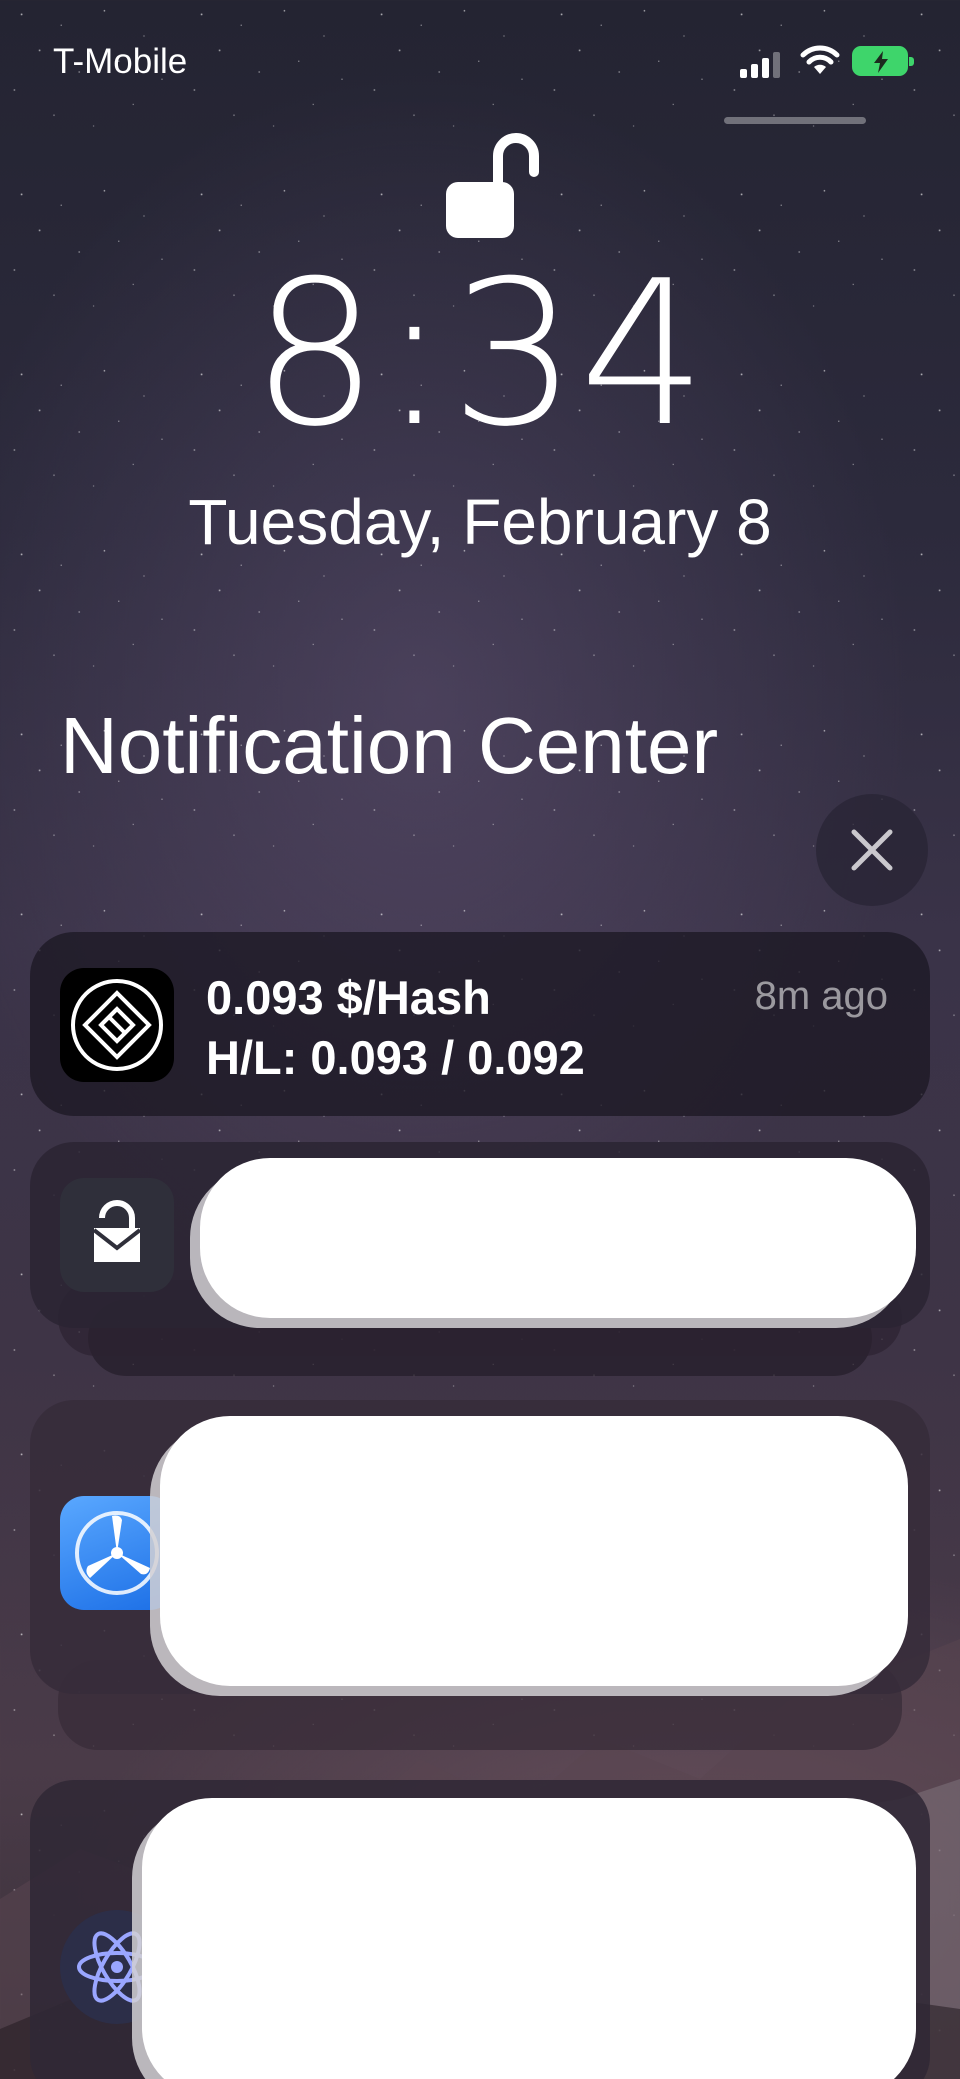 The height and width of the screenshot is (2079, 960). What do you see at coordinates (480, 522) in the screenshot?
I see `lock-screen-date: Tuesday, February 8` at bounding box center [480, 522].